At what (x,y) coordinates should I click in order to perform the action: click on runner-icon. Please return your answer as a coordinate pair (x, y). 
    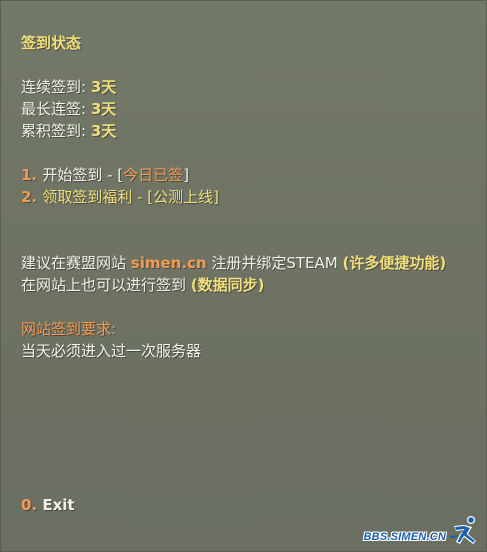
    Looking at the image, I should click on (463, 530).